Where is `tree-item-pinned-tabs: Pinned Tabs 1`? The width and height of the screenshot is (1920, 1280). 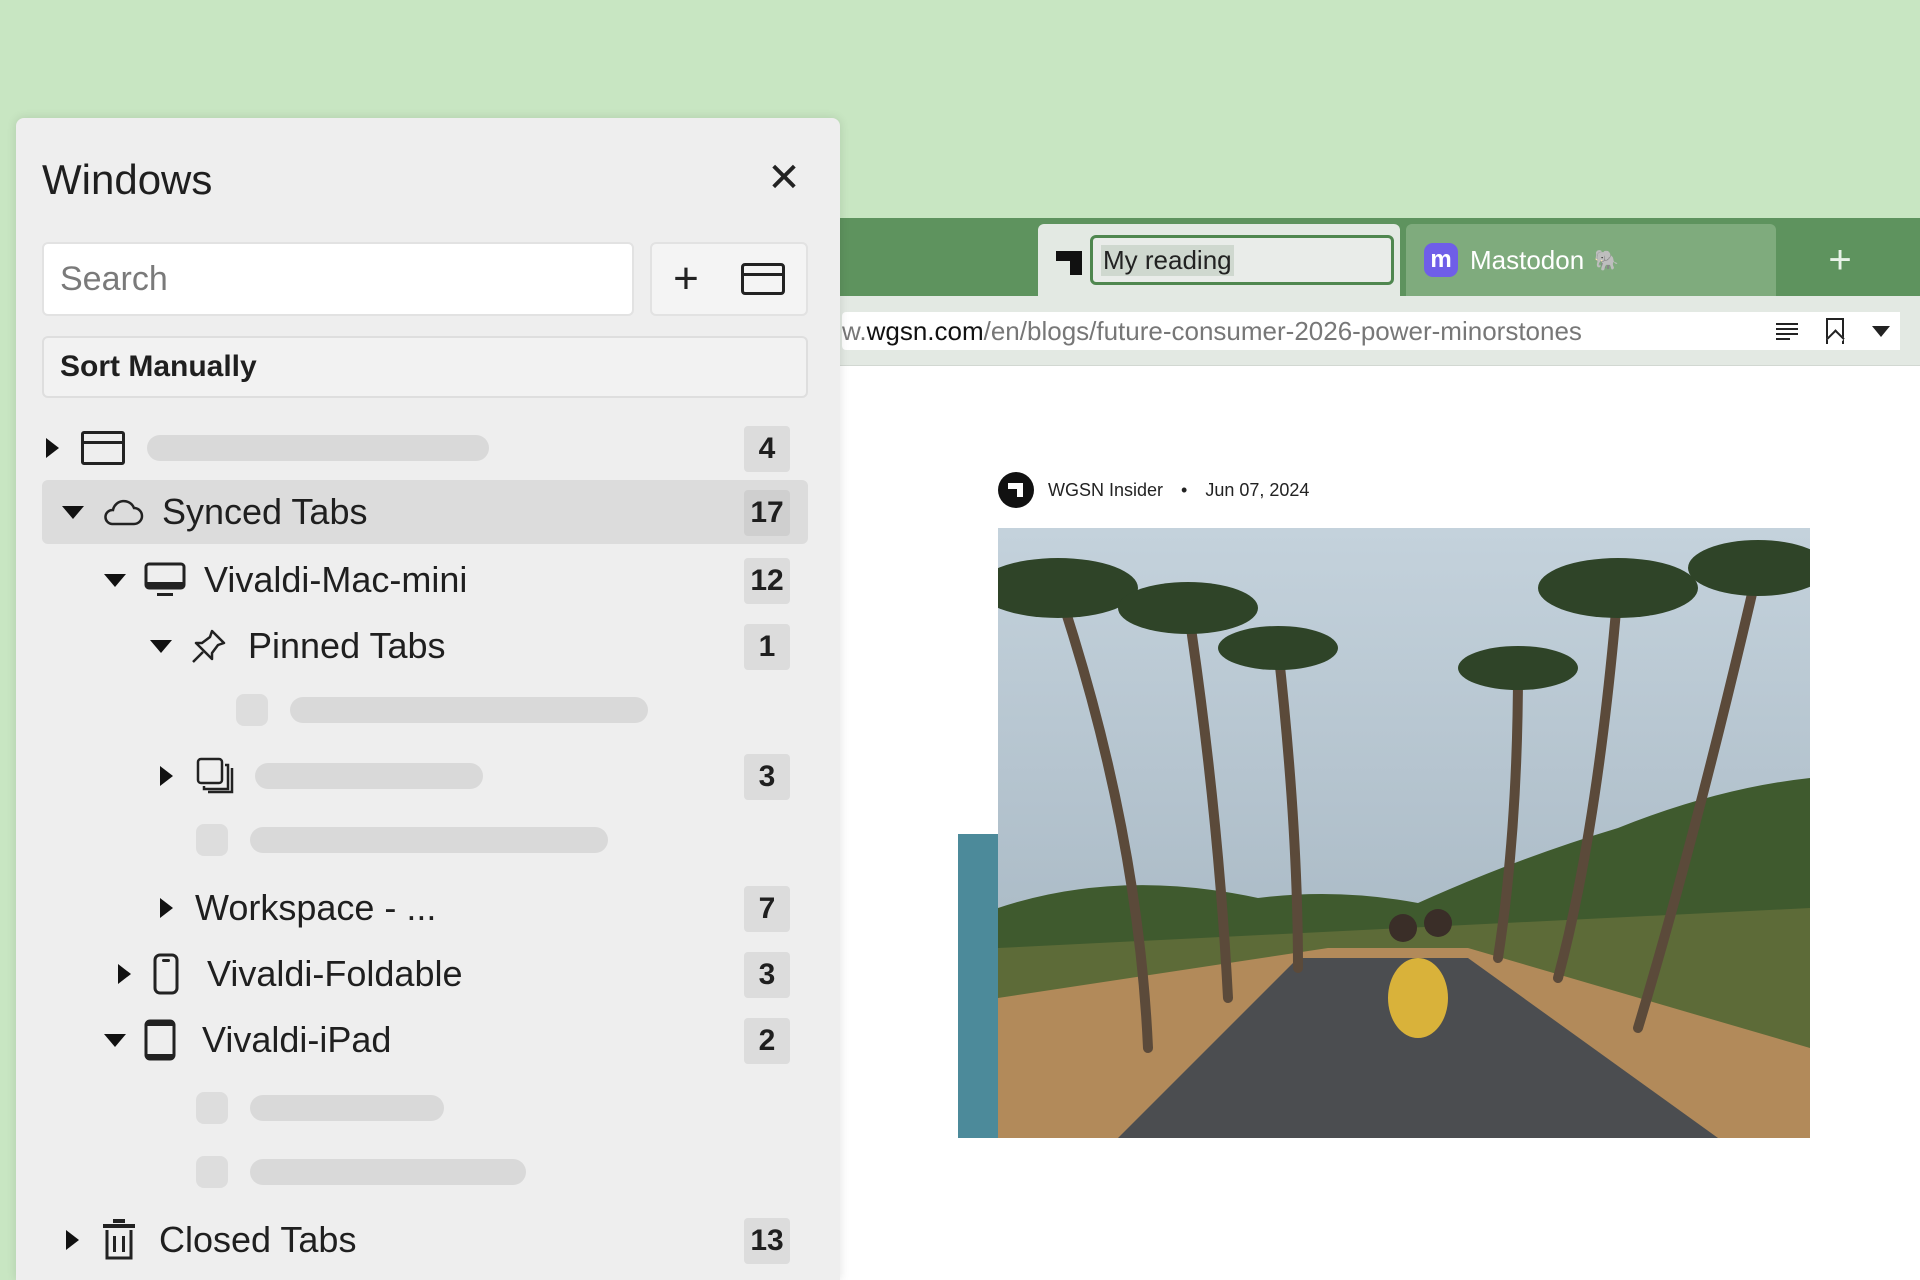
tree-item-pinned-tabs: Pinned Tabs 1 is located at coordinates (425, 646).